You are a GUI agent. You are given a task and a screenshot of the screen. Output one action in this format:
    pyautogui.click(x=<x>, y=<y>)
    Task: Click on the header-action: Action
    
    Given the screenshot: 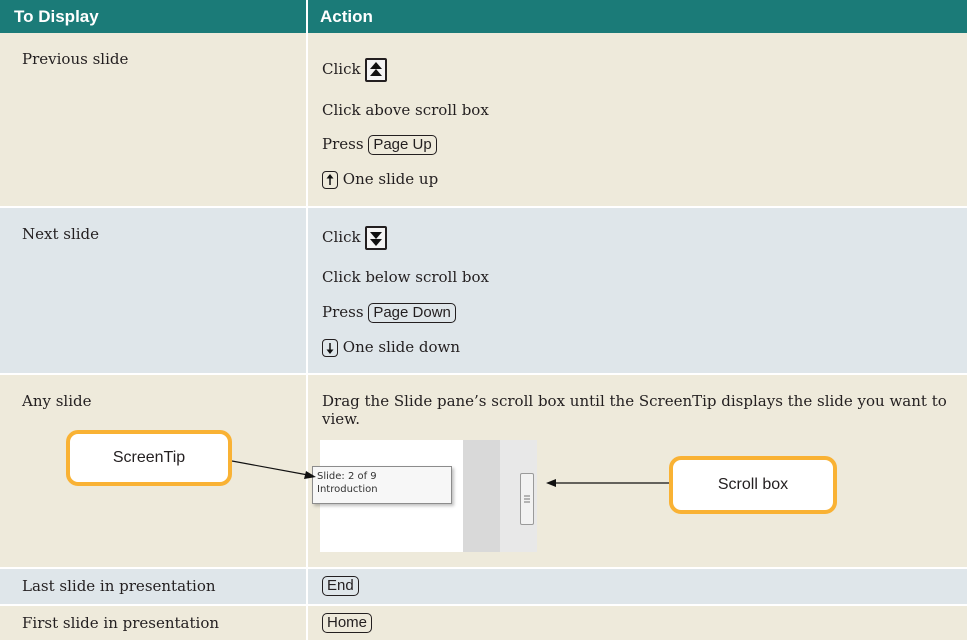 What is the action you would take?
    pyautogui.click(x=346, y=16)
    